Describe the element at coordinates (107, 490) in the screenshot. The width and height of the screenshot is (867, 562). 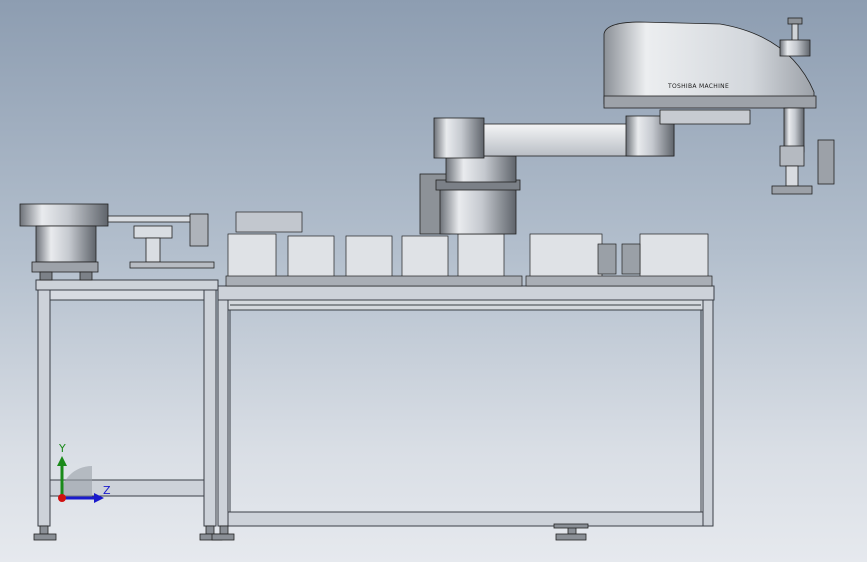
I see `axis-z-label: Z` at that location.